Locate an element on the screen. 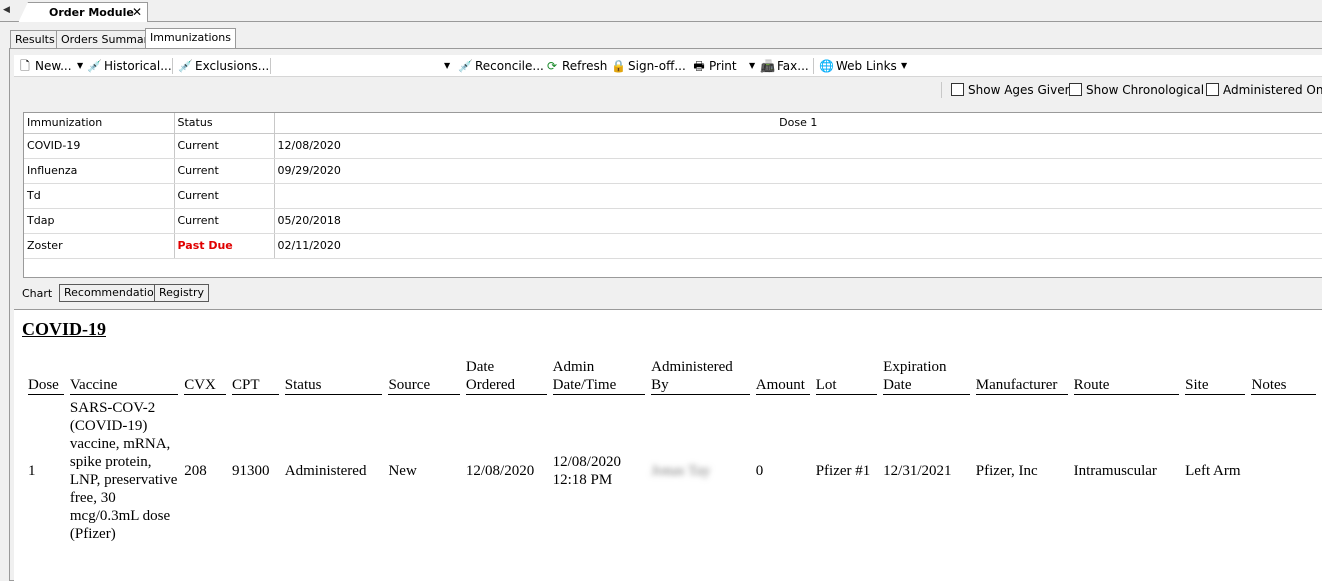 The width and height of the screenshot is (1322, 581). tab-order-module: Order Module ✕ is located at coordinates (83, 12).